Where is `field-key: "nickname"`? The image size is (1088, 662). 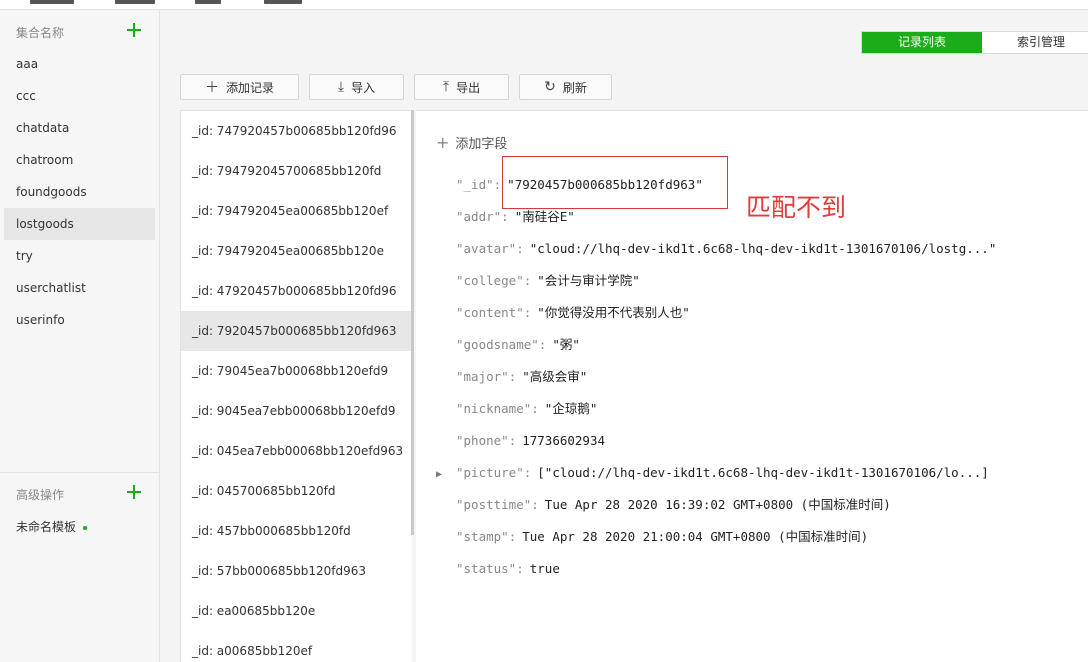 field-key: "nickname" is located at coordinates (494, 408).